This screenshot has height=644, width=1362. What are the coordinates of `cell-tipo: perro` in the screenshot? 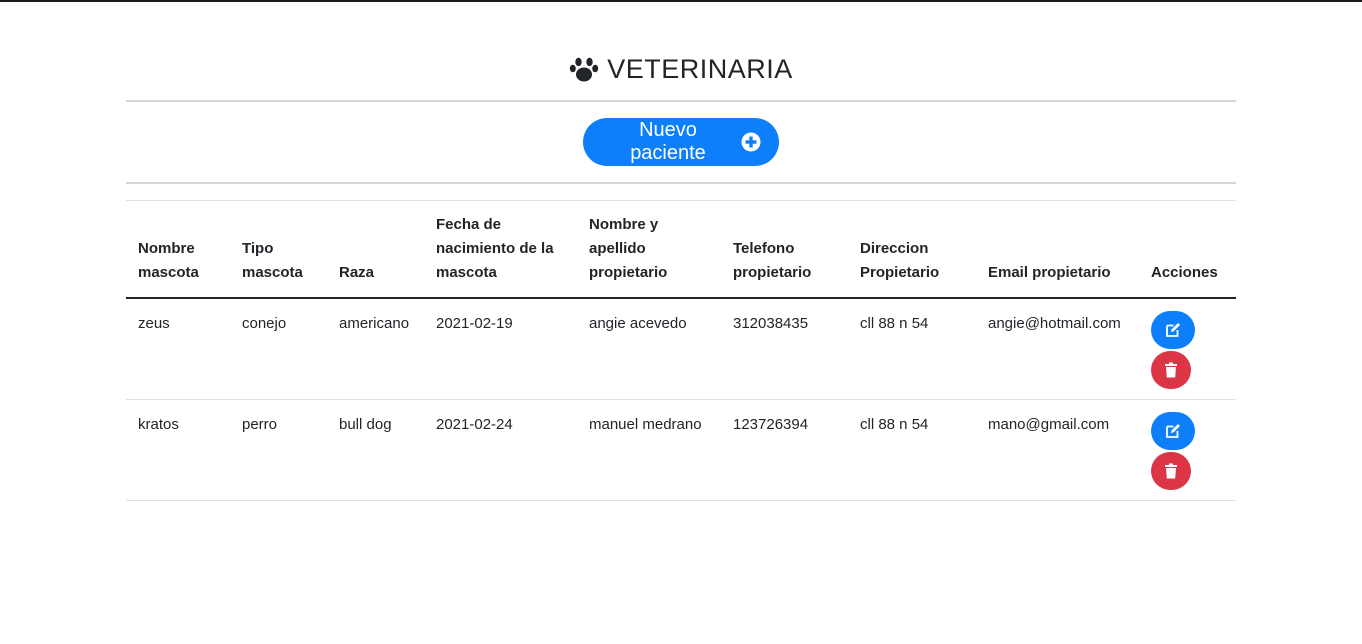 It's located at (278, 450).